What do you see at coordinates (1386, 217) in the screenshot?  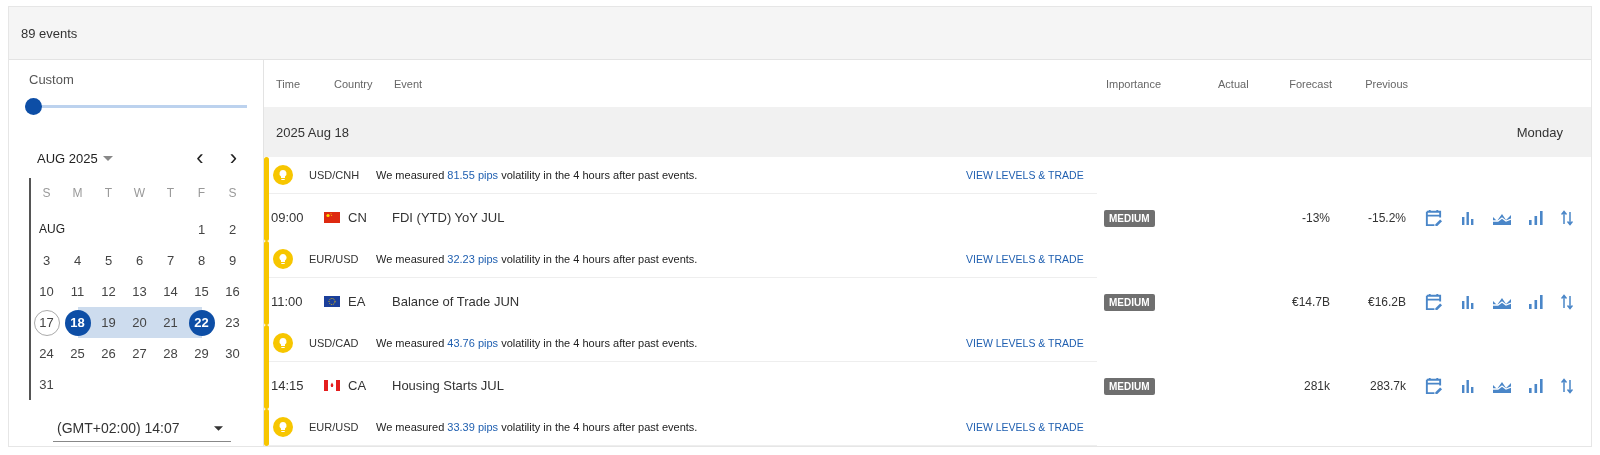 I see `previous-value: -15.2%` at bounding box center [1386, 217].